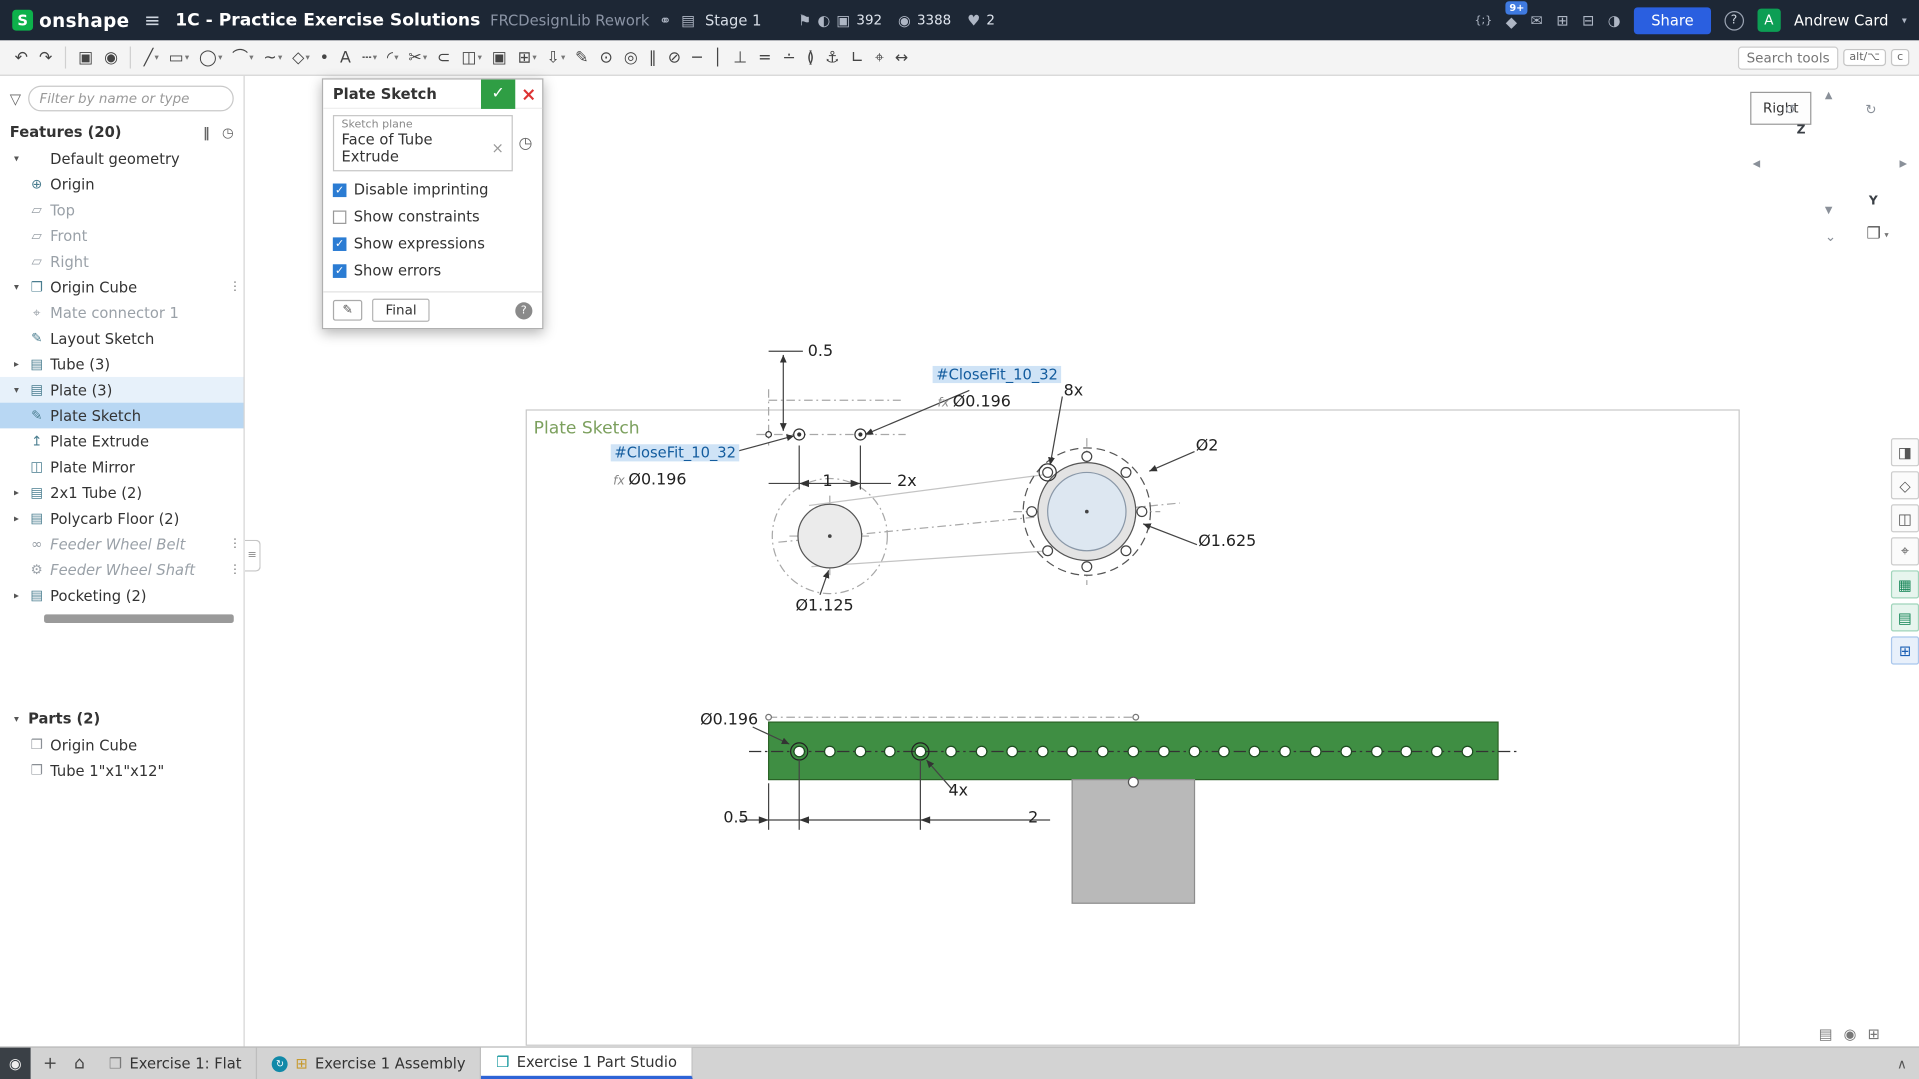 The width and height of the screenshot is (1919, 1079). What do you see at coordinates (346, 57) in the screenshot?
I see `text-tool: A` at bounding box center [346, 57].